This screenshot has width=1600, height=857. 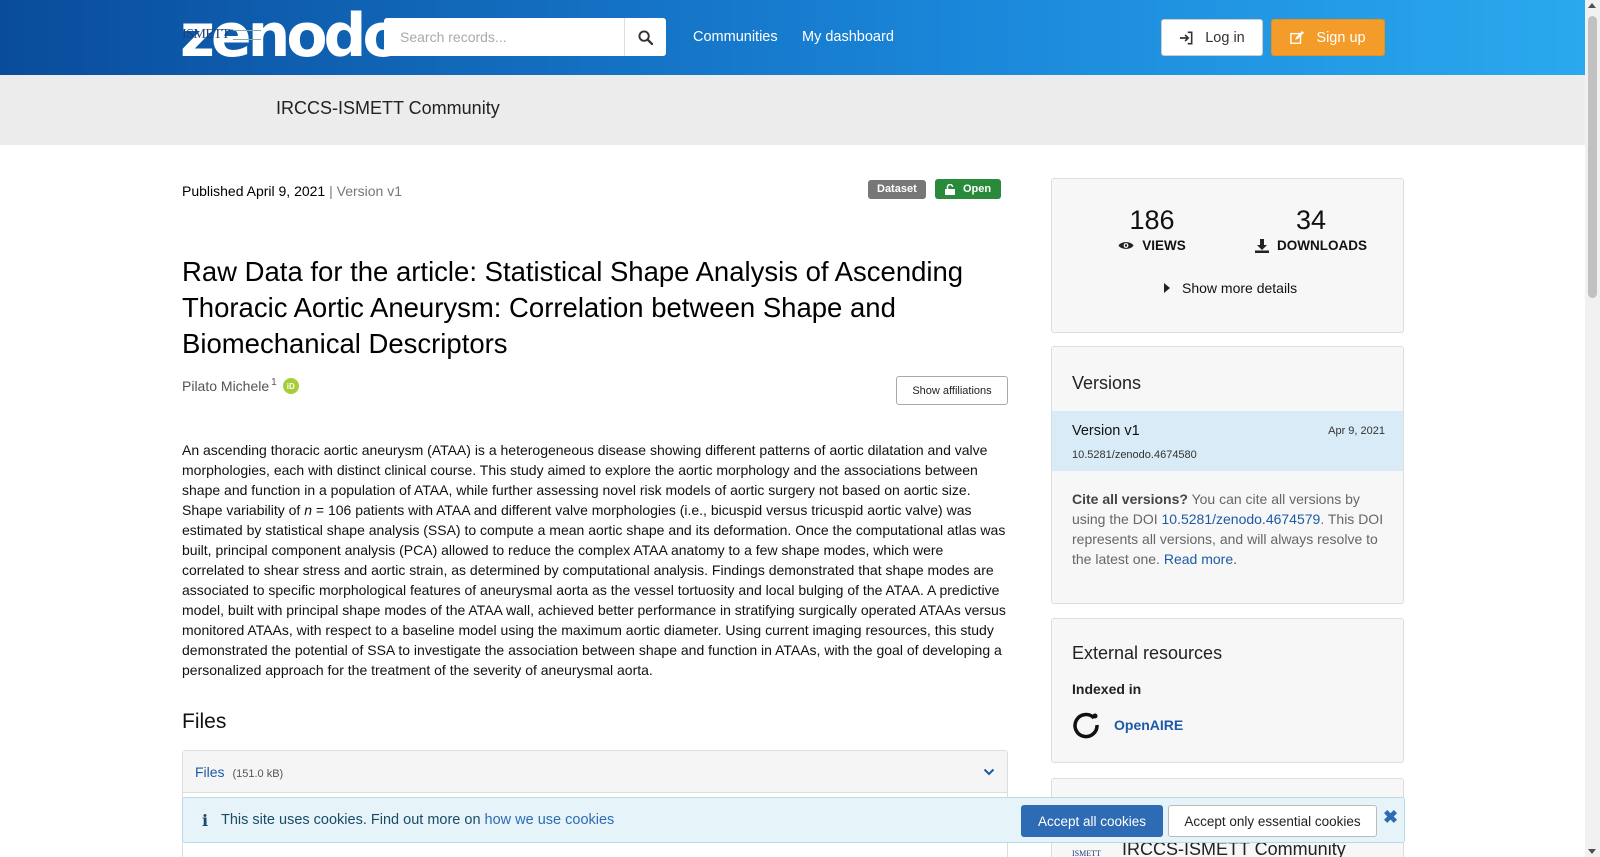 I want to click on openaire-entry: OpenAIRE, so click(x=1127, y=725).